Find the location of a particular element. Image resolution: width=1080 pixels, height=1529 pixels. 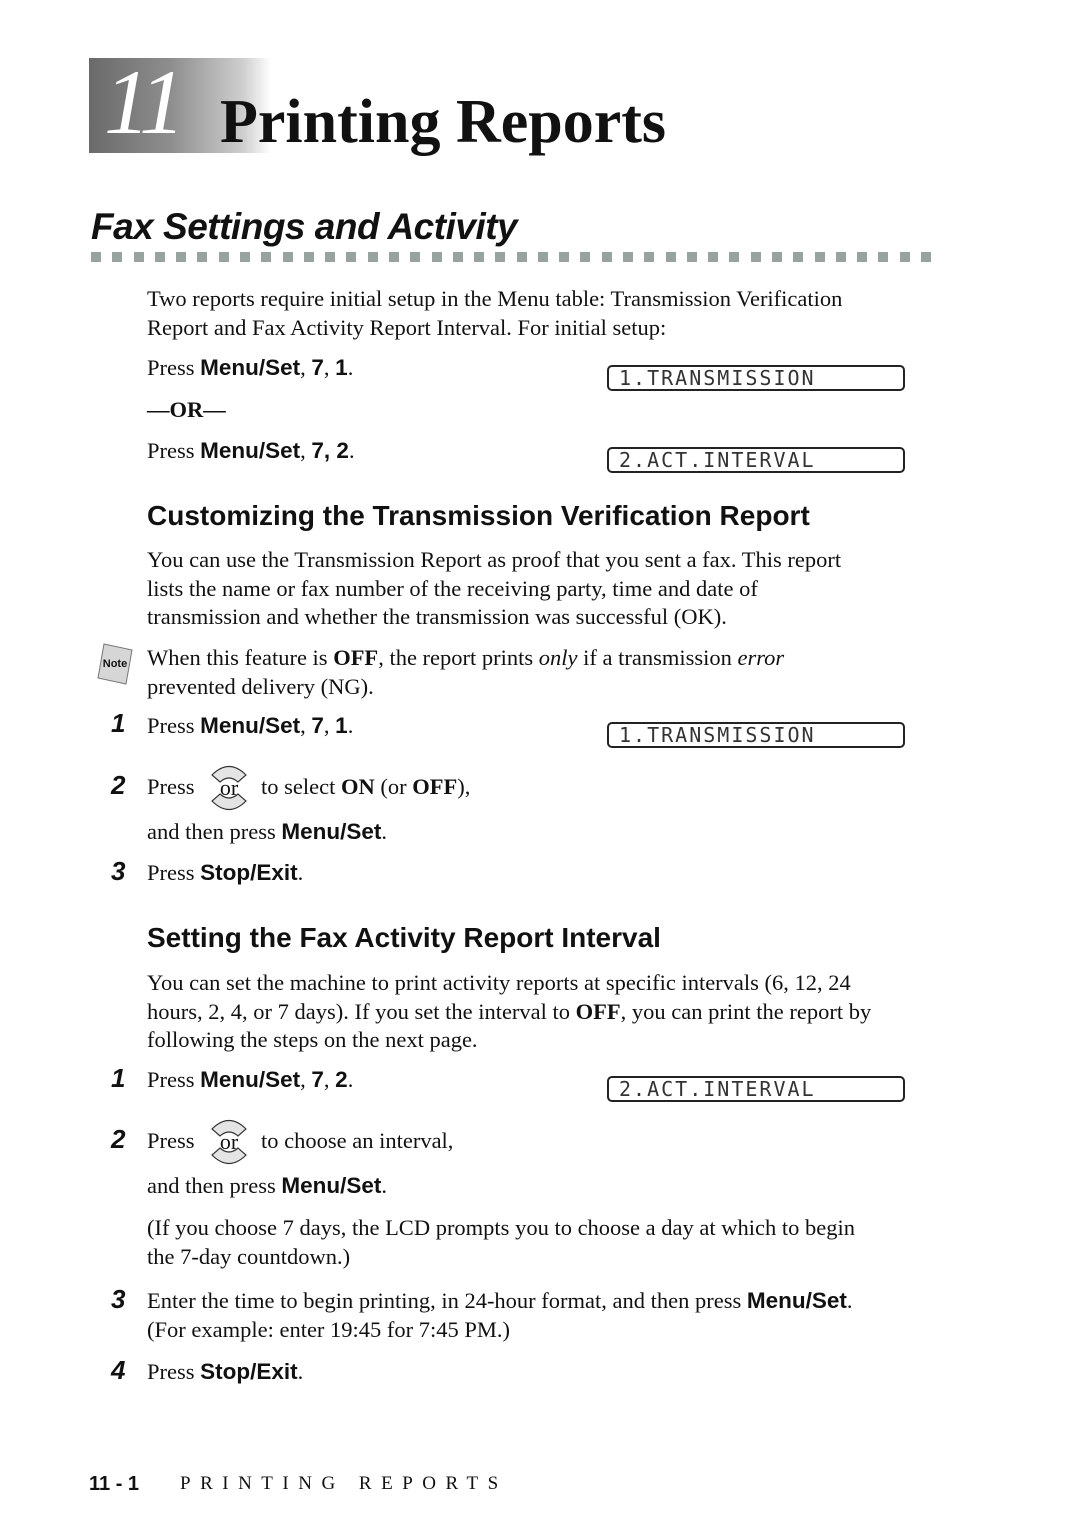

step-text: to select ON (or OFF), is located at coordinates (365, 787).